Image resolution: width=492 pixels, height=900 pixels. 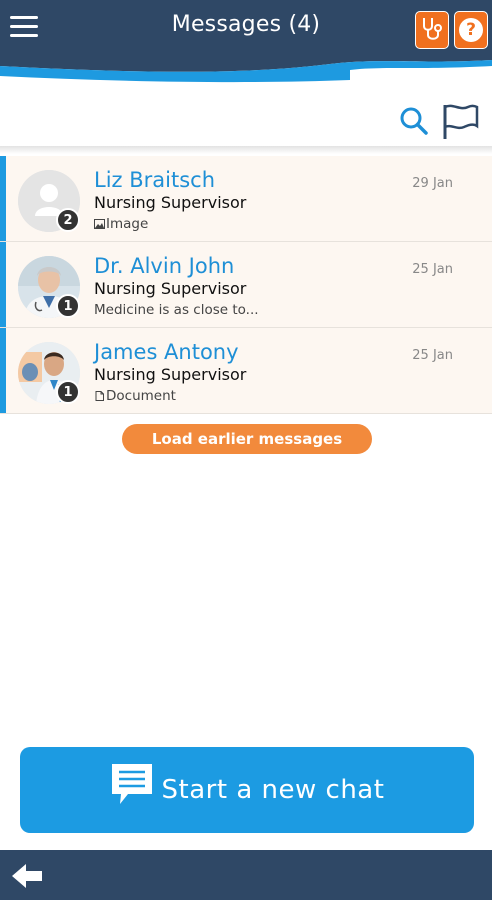 I want to click on contact-name: James Antony, so click(x=166, y=352).